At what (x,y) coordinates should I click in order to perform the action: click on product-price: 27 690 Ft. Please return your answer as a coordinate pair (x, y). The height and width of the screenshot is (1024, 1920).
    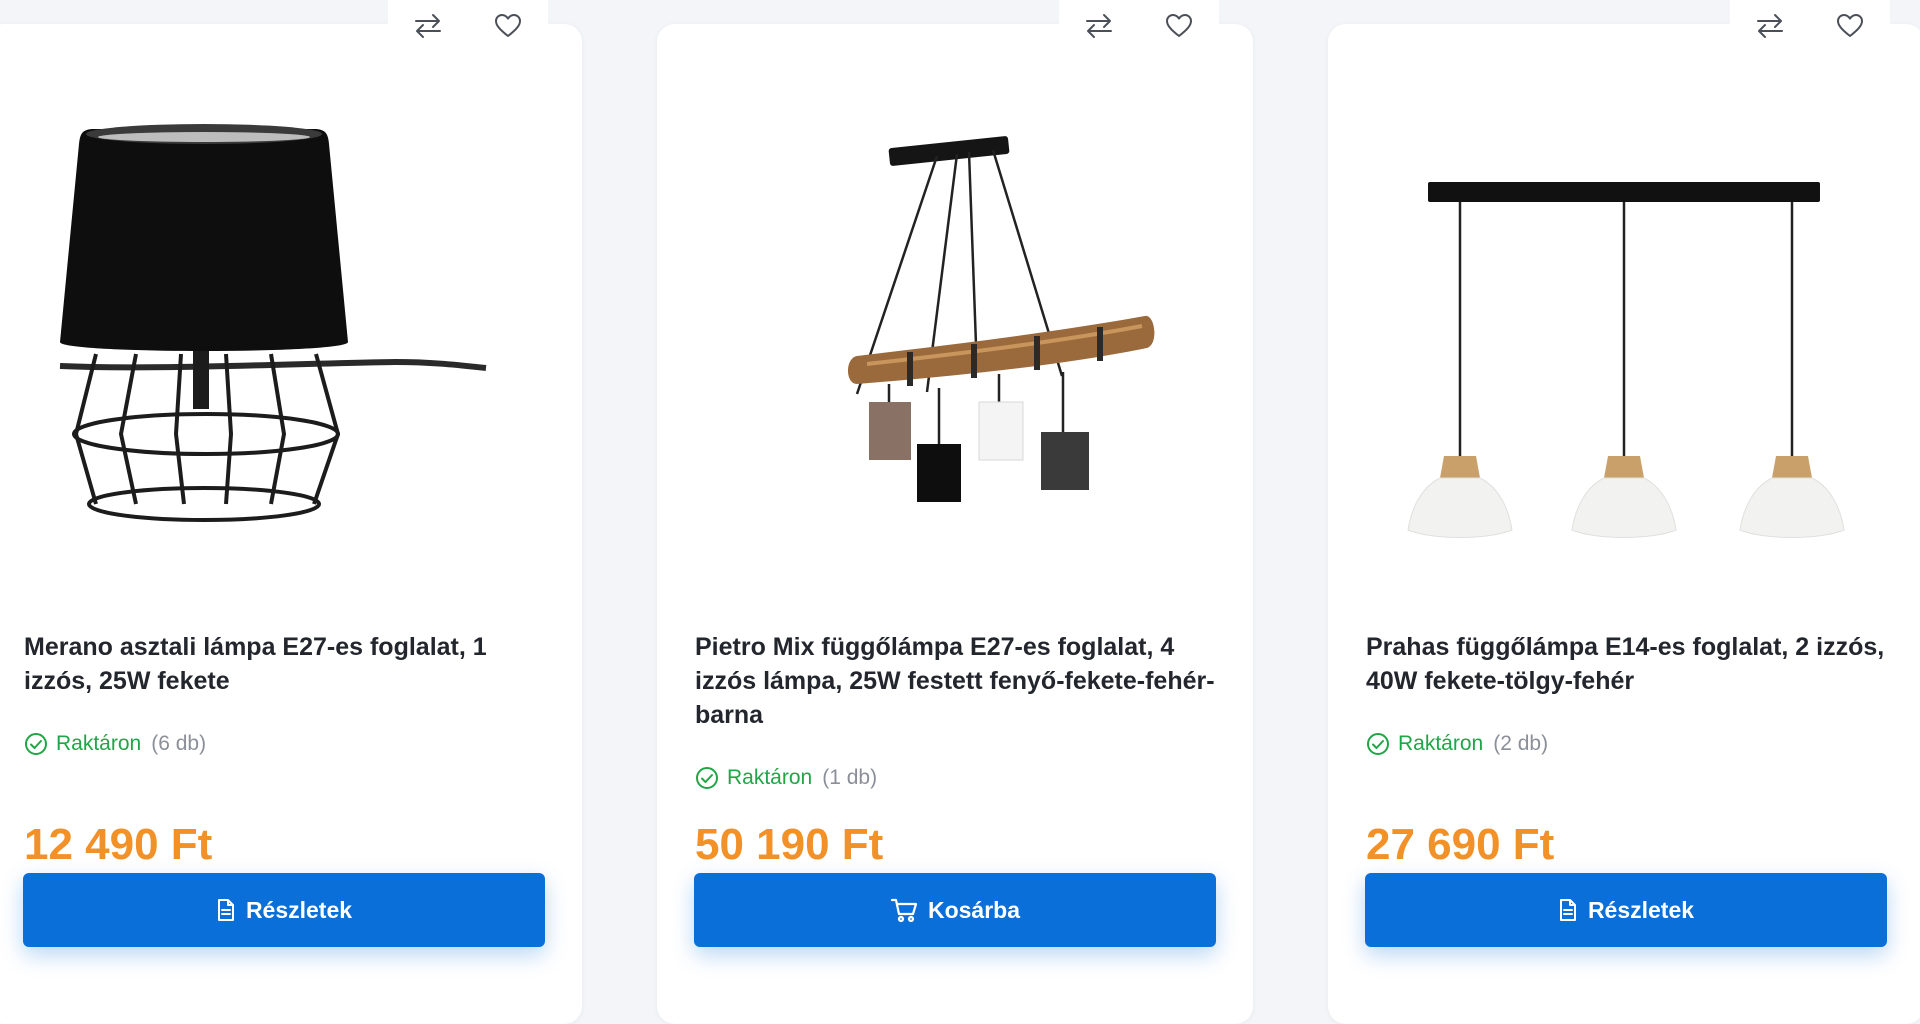
    Looking at the image, I should click on (1460, 844).